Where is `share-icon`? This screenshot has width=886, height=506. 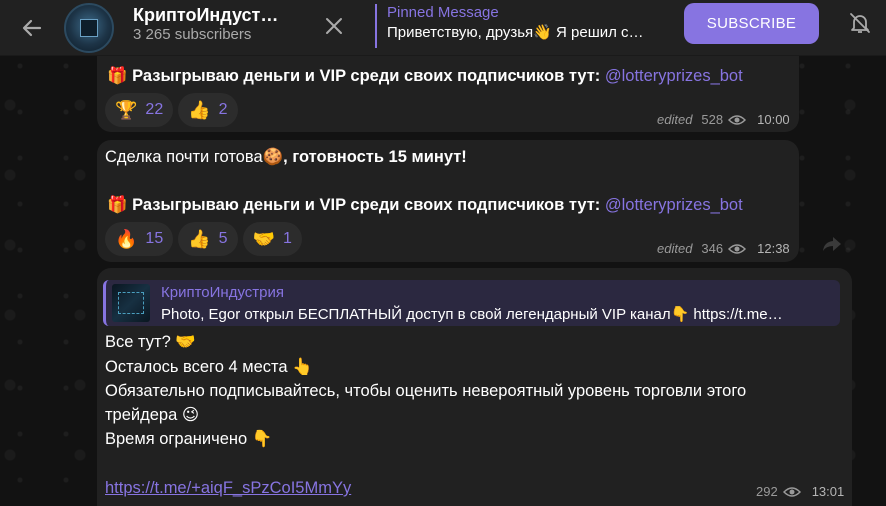
share-icon is located at coordinates (832, 244).